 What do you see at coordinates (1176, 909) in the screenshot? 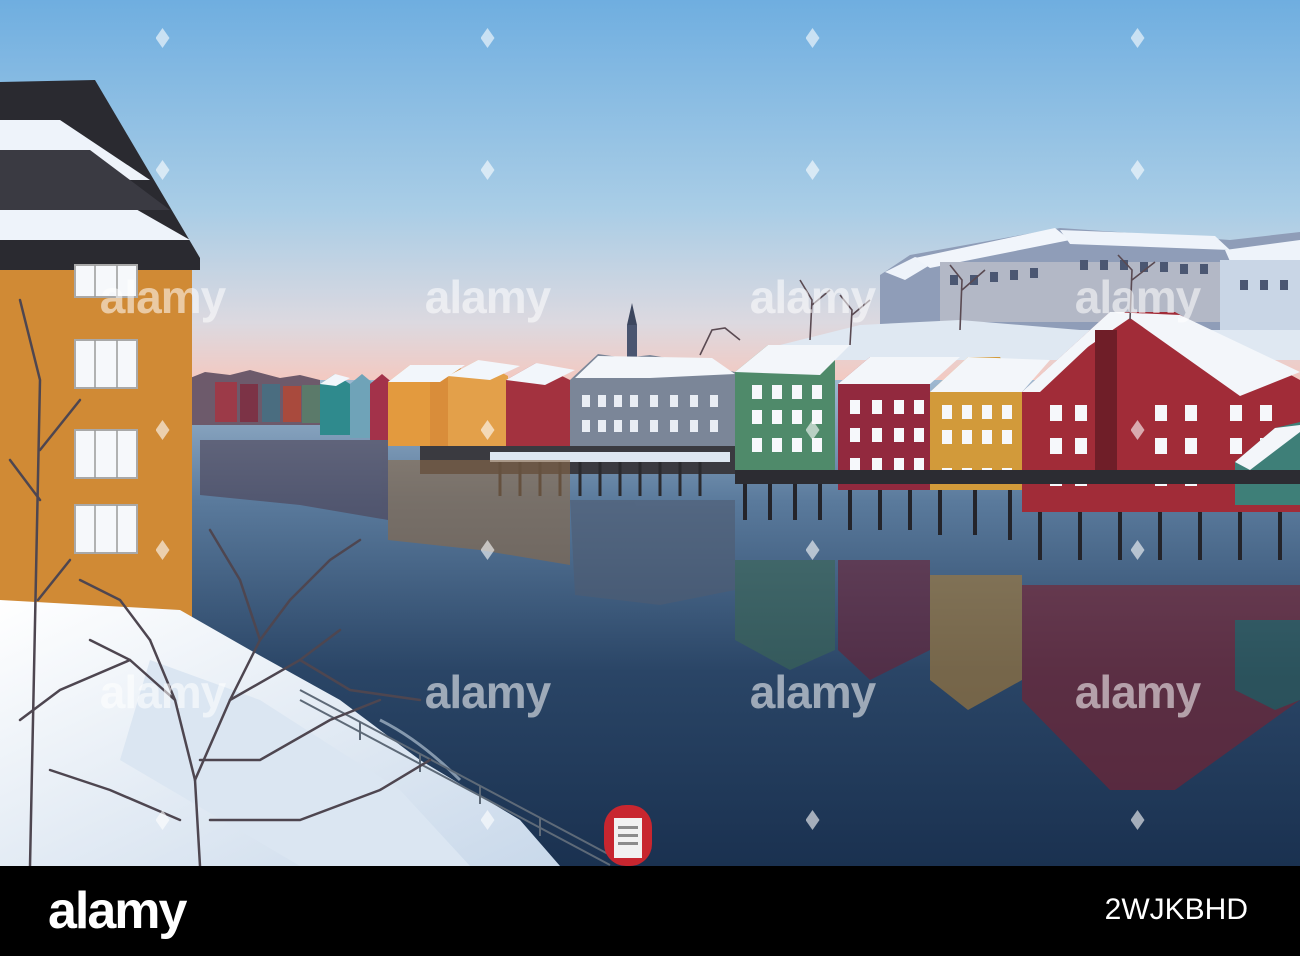
I see `image-id: 2WJKBHD` at bounding box center [1176, 909].